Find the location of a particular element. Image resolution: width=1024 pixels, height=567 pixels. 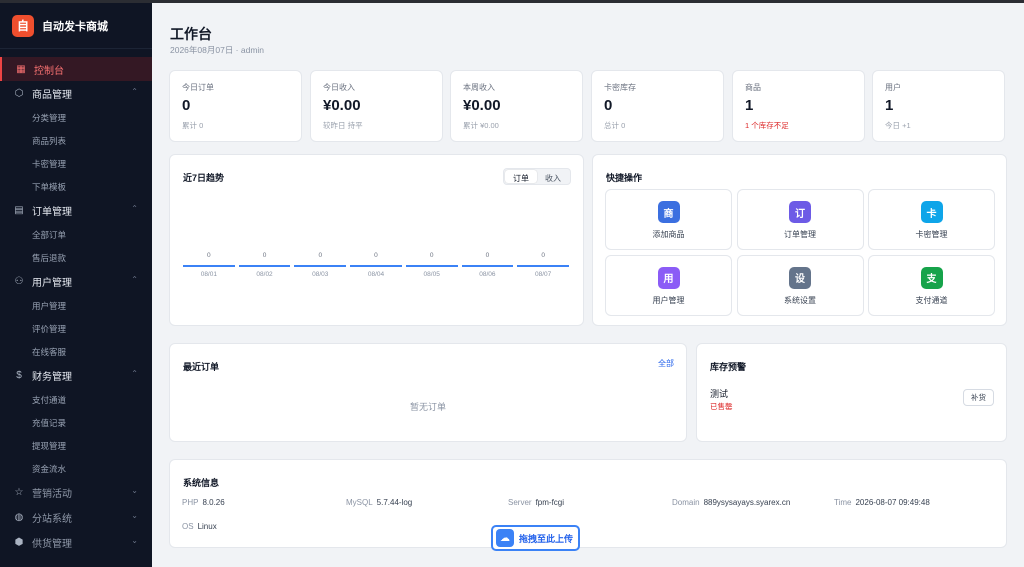

chart-x-tick-label: 08/07 is located at coordinates (543, 274).